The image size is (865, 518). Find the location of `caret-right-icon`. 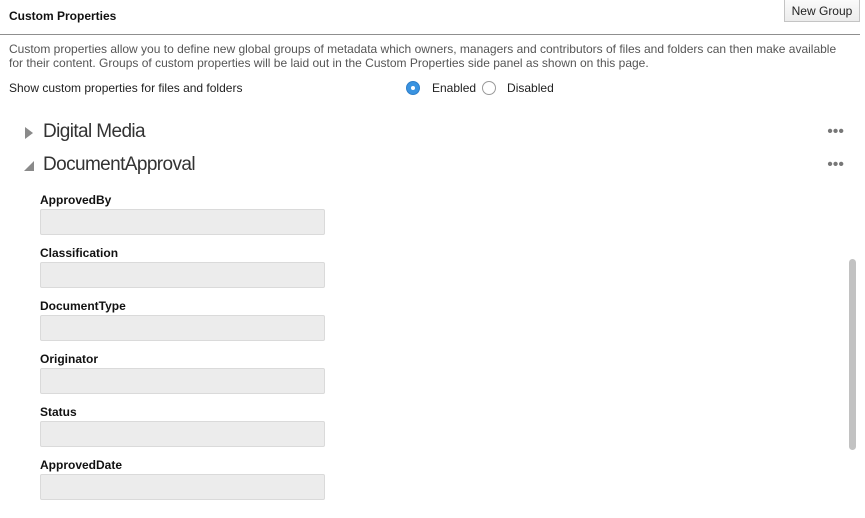

caret-right-icon is located at coordinates (29, 133).